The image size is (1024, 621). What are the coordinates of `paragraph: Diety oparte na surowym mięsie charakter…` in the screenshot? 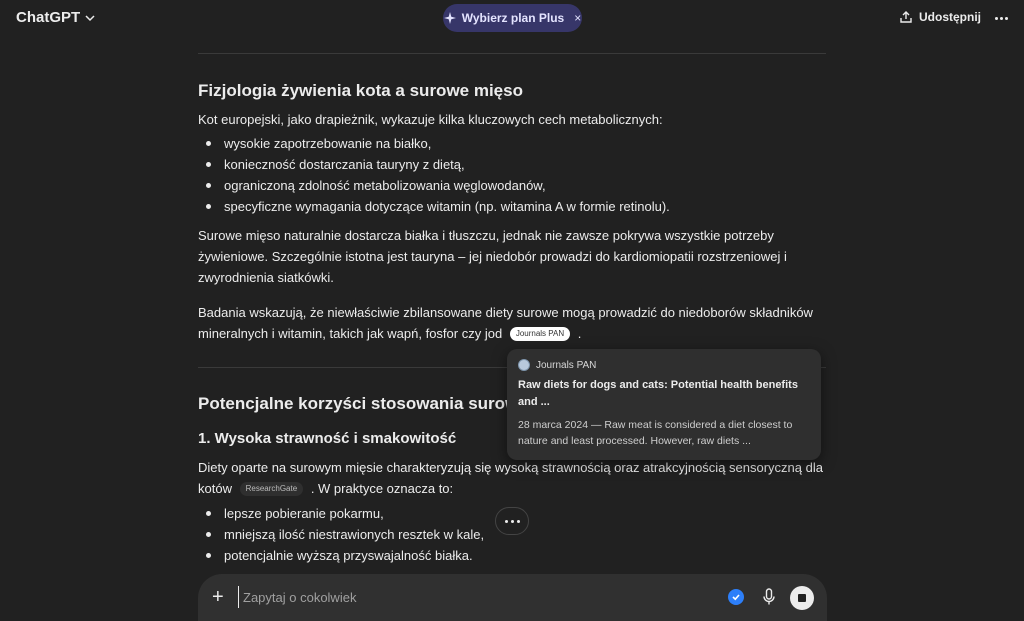 It's located at (513, 478).